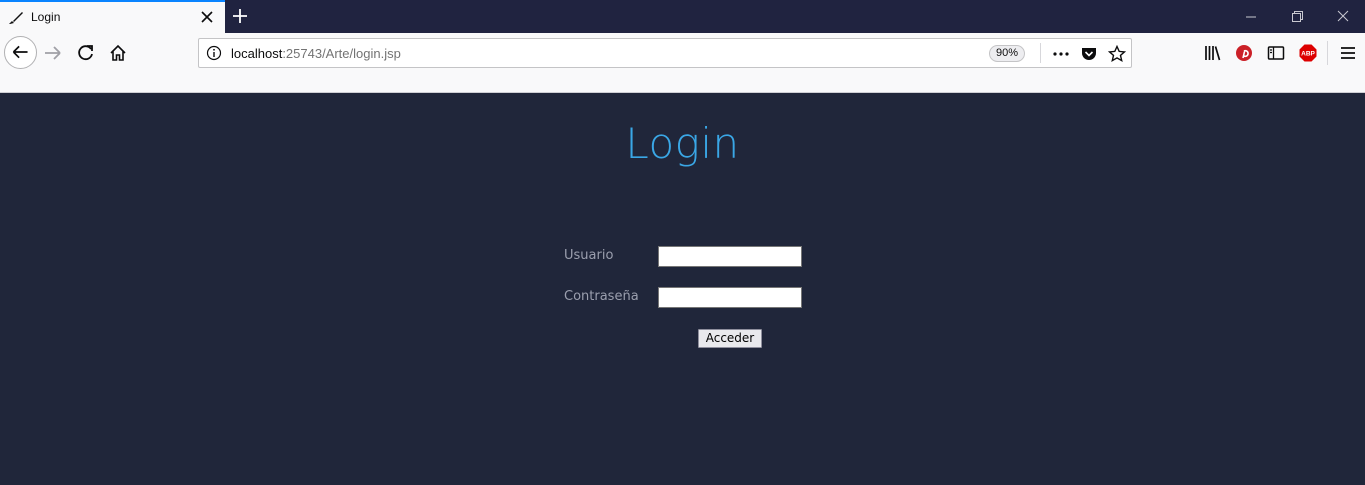 The width and height of the screenshot is (1365, 485). Describe the element at coordinates (341, 53) in the screenshot. I see `url-path: :25743/Arte/login.jsp` at that location.